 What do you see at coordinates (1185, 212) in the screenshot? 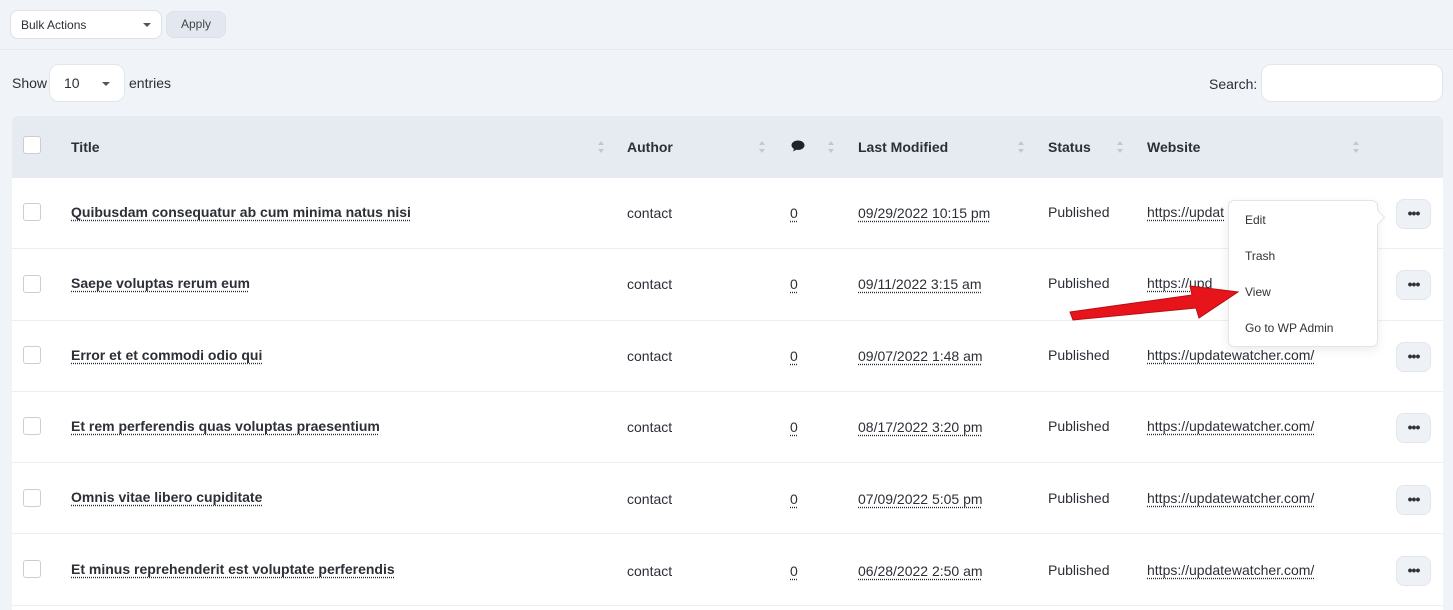
I see `website-link: https://updat` at bounding box center [1185, 212].